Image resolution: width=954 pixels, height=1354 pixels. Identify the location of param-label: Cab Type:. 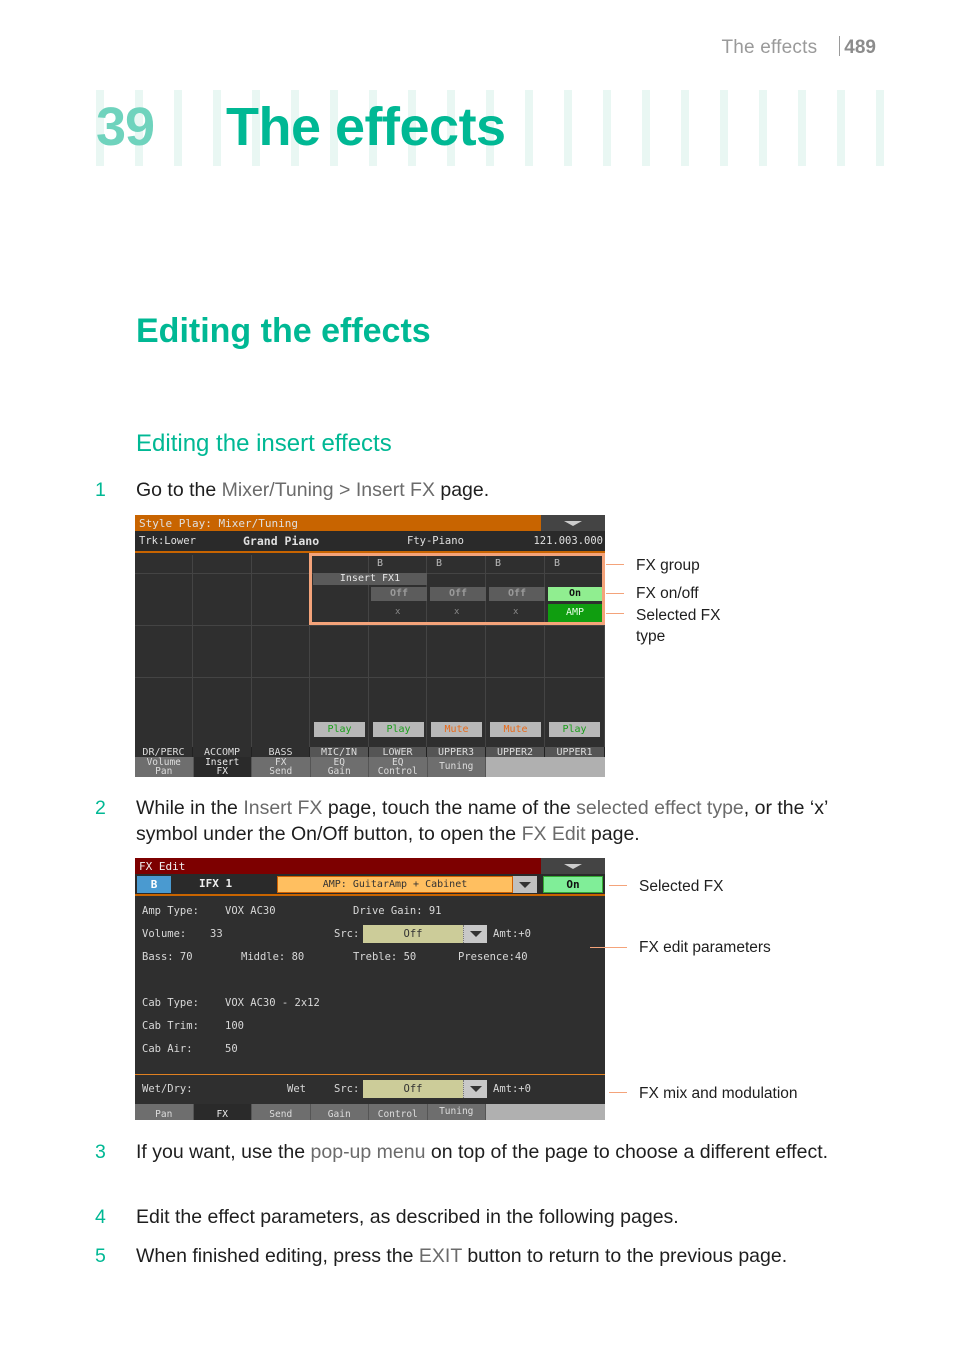
(170, 1003).